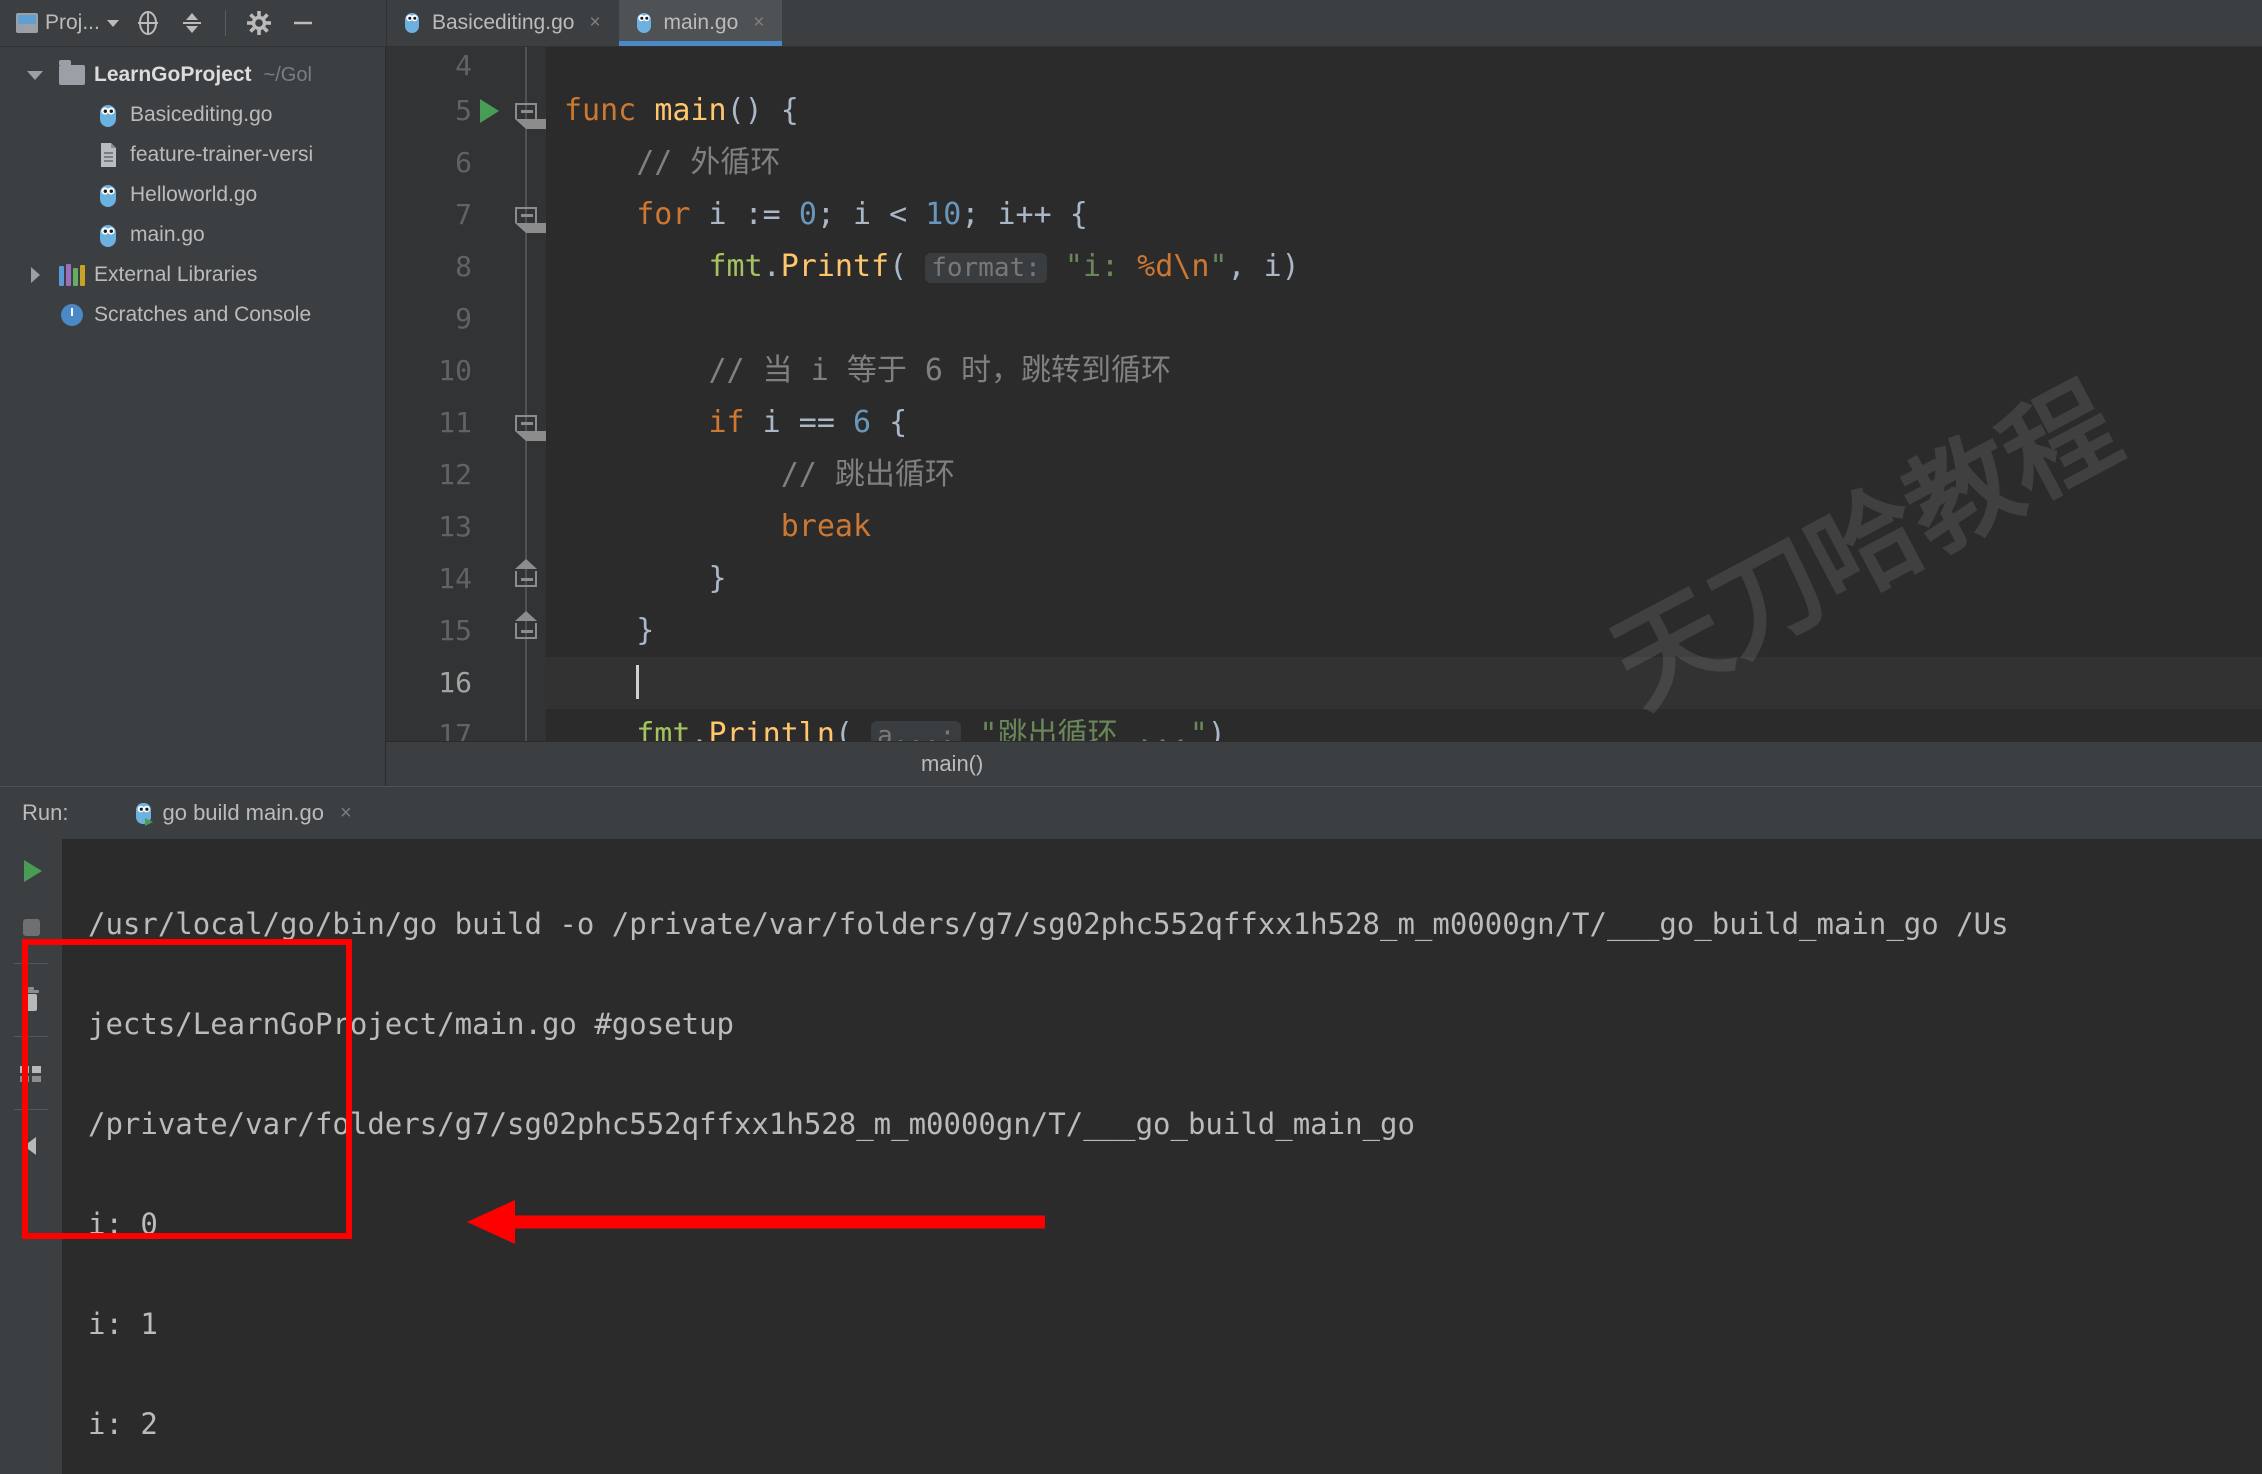 Image resolution: width=2262 pixels, height=1474 pixels. Describe the element at coordinates (672, 162) in the screenshot. I see `code-line-6: // 外循环` at that location.